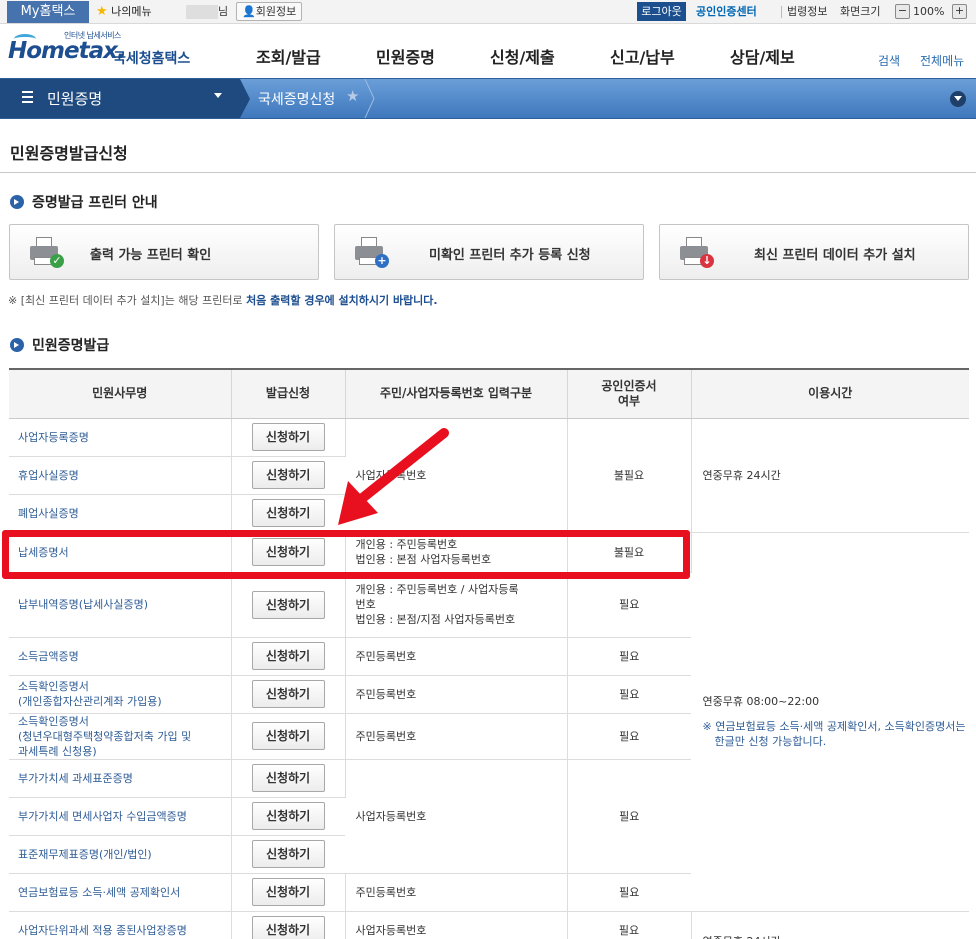 This screenshot has height=939, width=976. What do you see at coordinates (120, 605) in the screenshot?
I see `cert-name-link: 납부내역증명(납세사실증명)` at bounding box center [120, 605].